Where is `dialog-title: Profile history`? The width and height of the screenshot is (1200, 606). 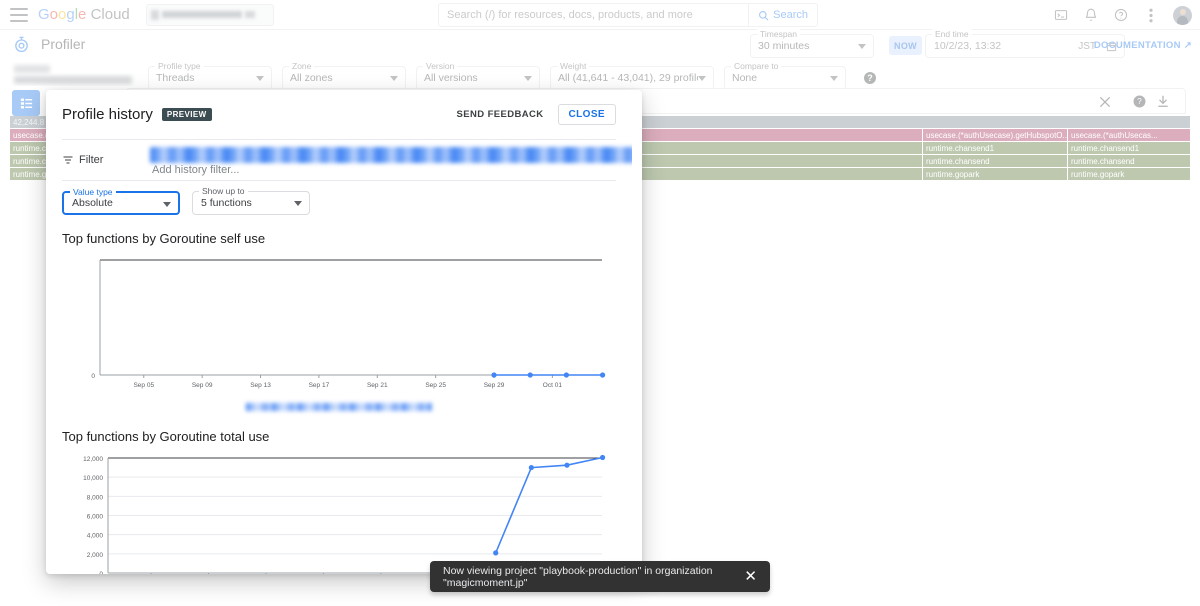 dialog-title: Profile history is located at coordinates (107, 114).